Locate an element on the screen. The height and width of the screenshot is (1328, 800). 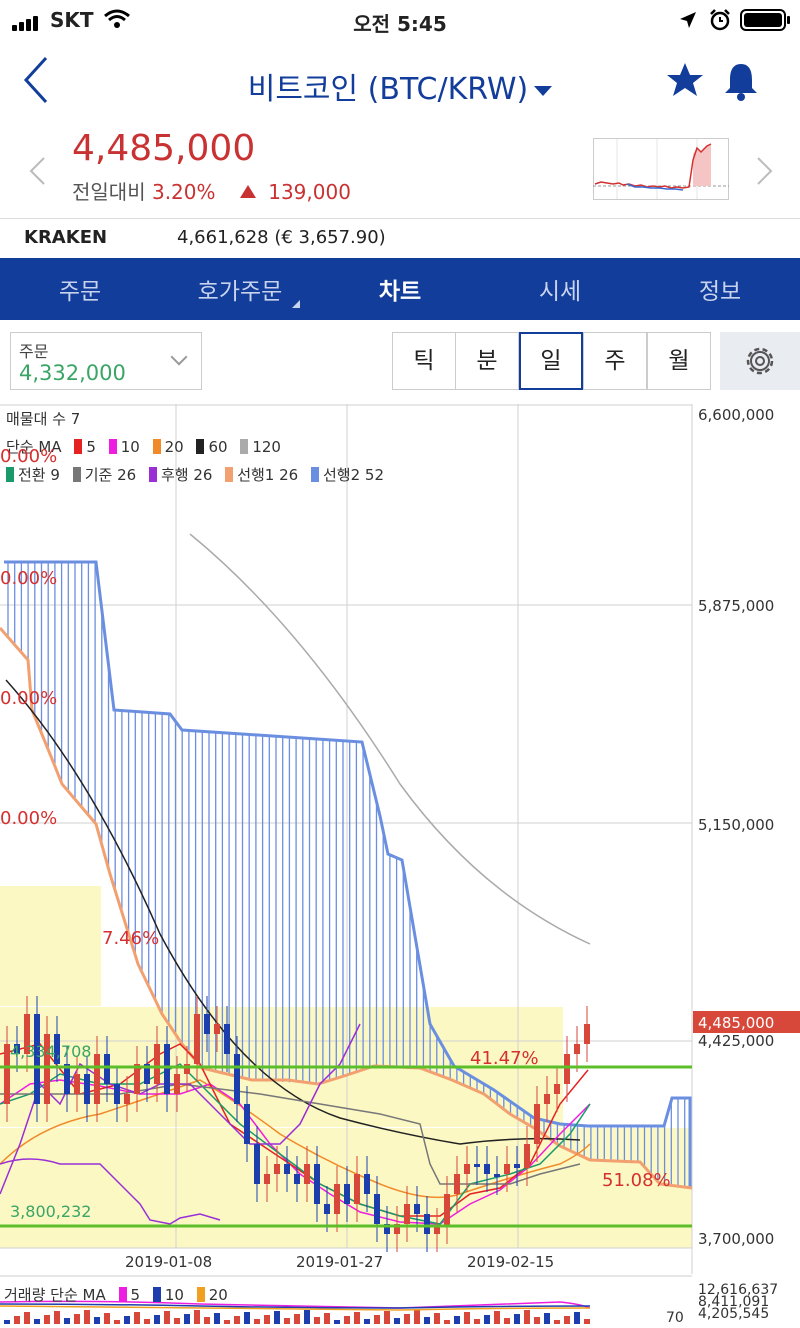
profile-pct-4: 0.00% is located at coordinates (29, 818).